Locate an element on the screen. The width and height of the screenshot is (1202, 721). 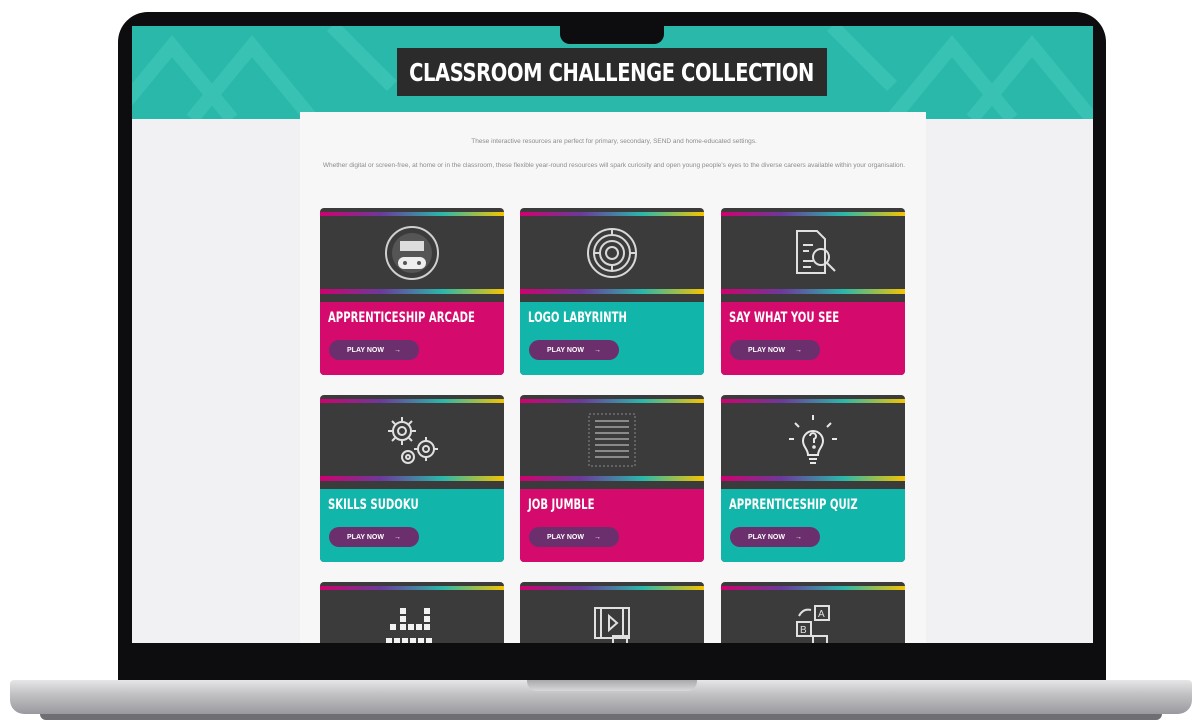
card-apprenticeship-arcade: APPRENTICESHIP ARCADE PLAY NOW → is located at coordinates (412, 291).